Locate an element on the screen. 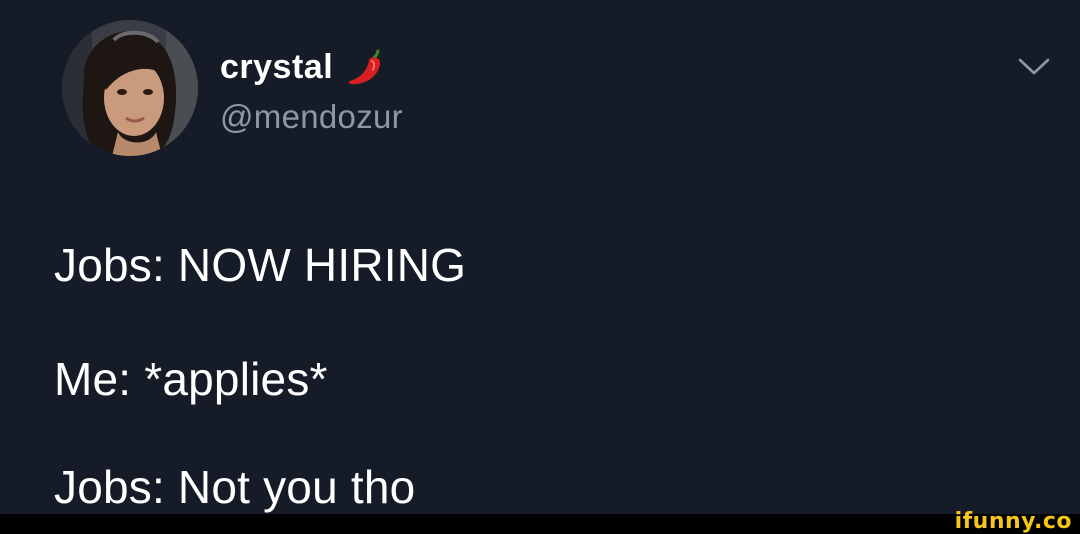 The height and width of the screenshot is (534, 1080). display-name: crystal is located at coordinates (276, 67).